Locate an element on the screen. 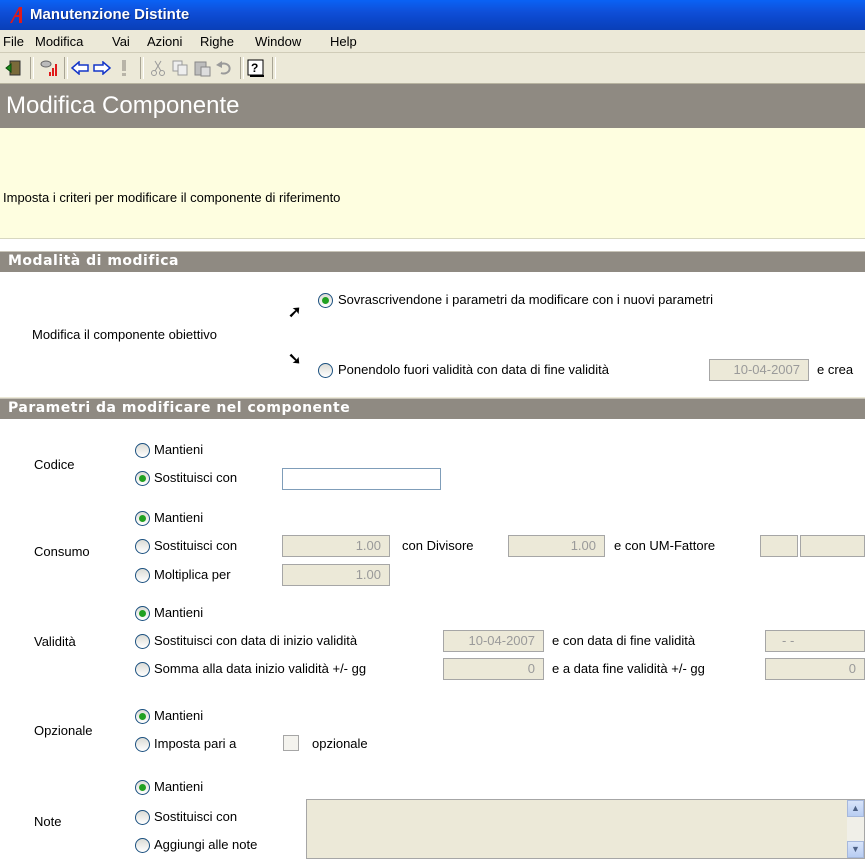 This screenshot has height=859, width=865. divisor-field: 1.00 is located at coordinates (556, 546).